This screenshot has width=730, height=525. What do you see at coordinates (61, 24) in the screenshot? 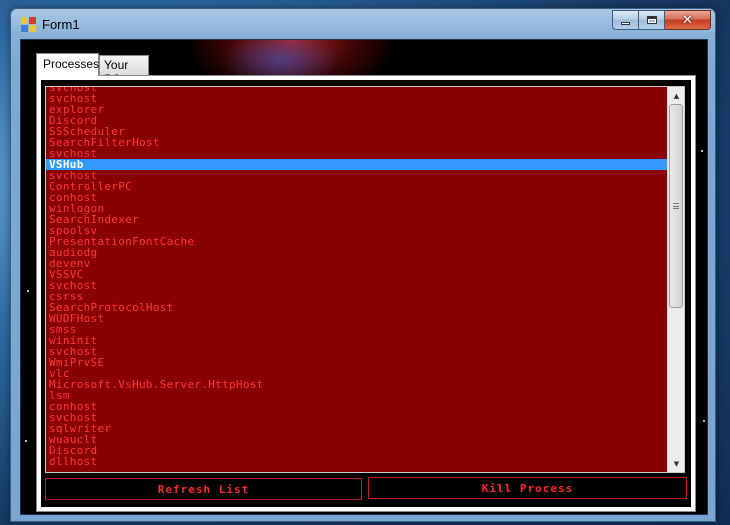
I see `window-title: Form1` at bounding box center [61, 24].